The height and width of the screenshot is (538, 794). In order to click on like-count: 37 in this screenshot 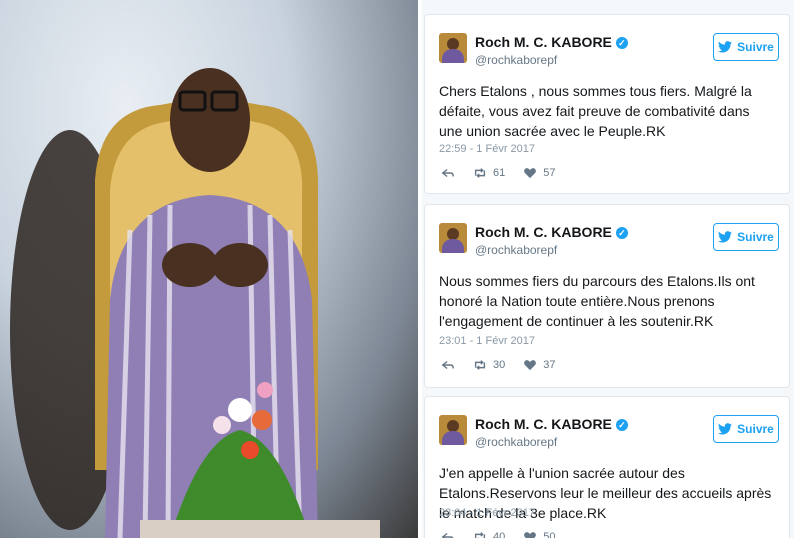, I will do `click(549, 365)`.